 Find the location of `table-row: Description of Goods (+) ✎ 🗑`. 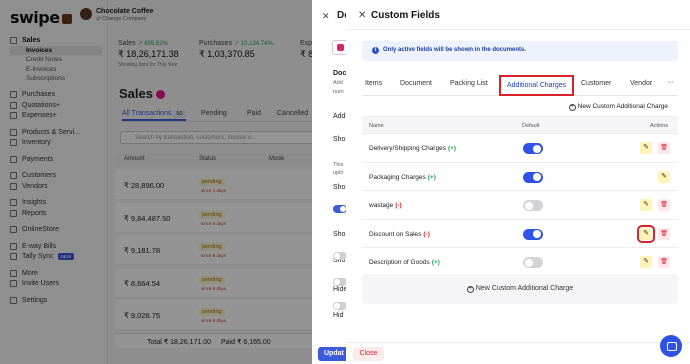

table-row: Description of Goods (+) ✎ 🗑 is located at coordinates (520, 262).